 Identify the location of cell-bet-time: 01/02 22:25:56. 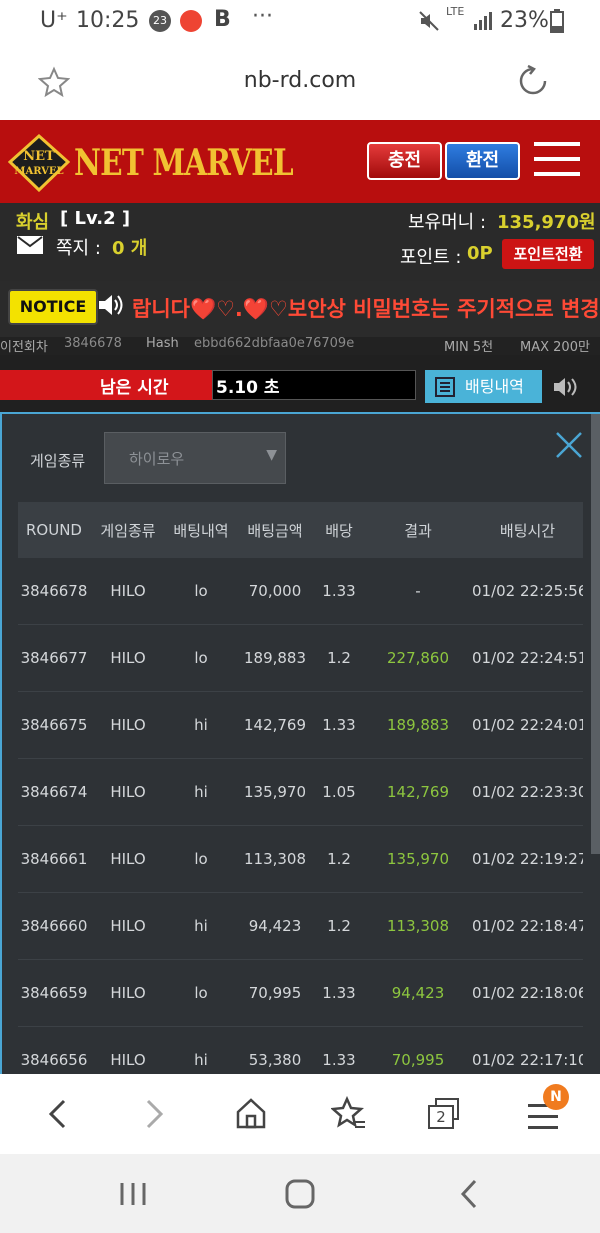
(527, 591).